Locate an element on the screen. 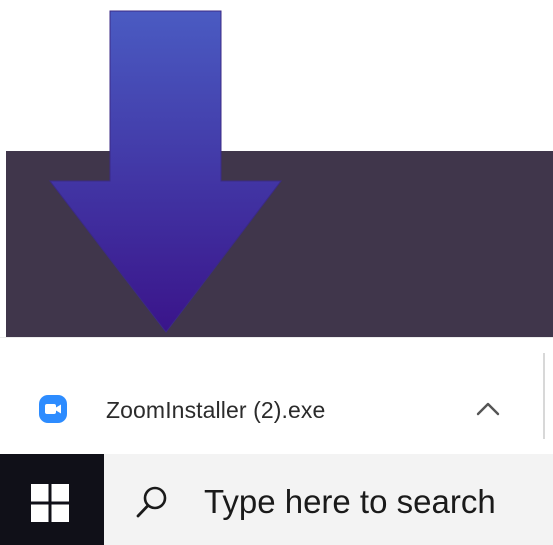 The width and height of the screenshot is (553, 545). taskbar-search-box: Type here to search is located at coordinates (328, 499).